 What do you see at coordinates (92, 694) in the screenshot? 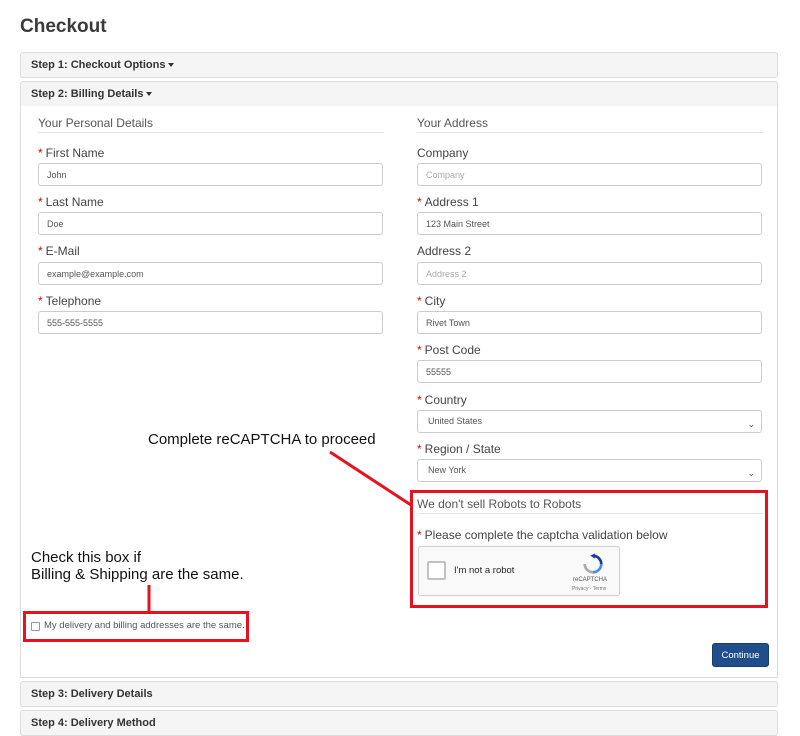
I see `step3-title: Step 3: Delivery Details` at bounding box center [92, 694].